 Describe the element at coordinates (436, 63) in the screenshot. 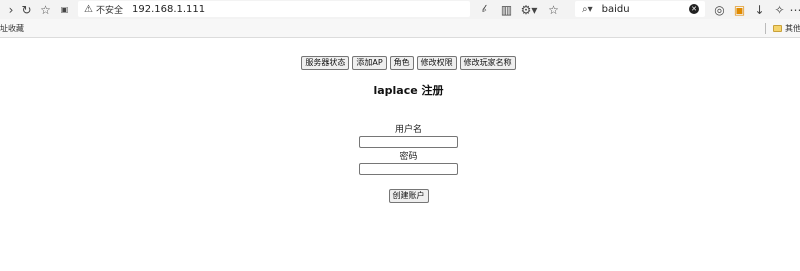

I see `nav-button-modify-permissions: 修改权限` at that location.